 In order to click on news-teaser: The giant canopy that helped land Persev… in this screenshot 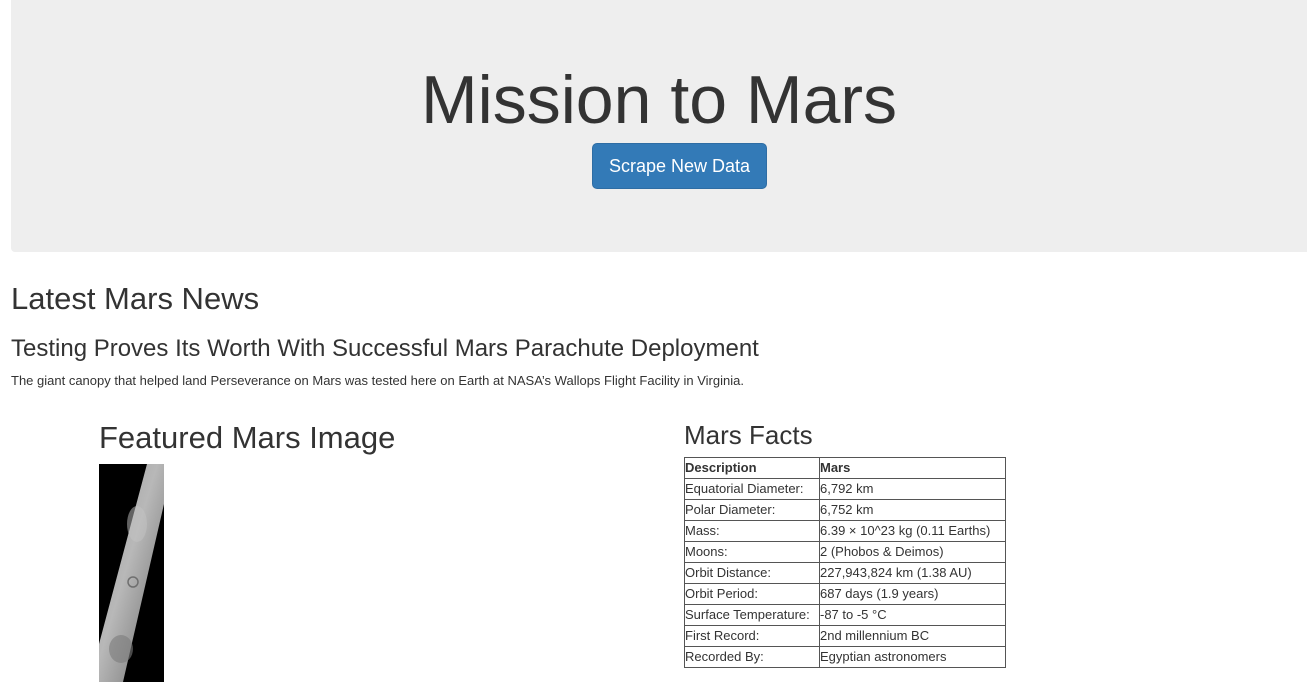, I will do `click(377, 380)`.